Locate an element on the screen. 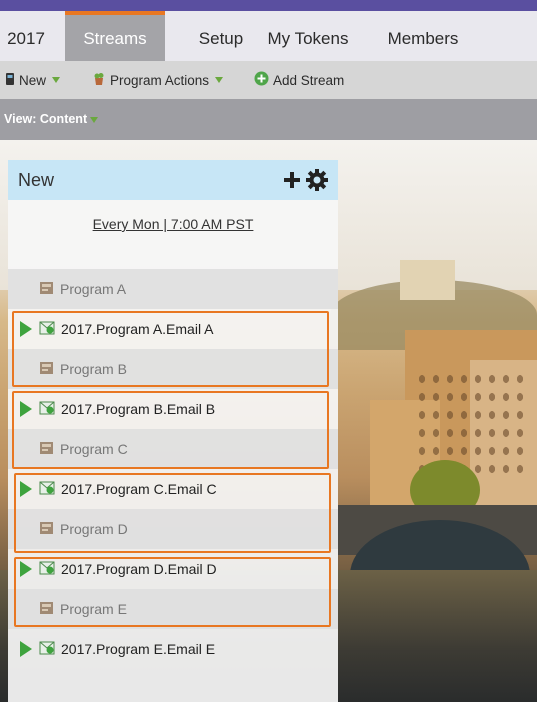  plus-icon is located at coordinates (292, 180).